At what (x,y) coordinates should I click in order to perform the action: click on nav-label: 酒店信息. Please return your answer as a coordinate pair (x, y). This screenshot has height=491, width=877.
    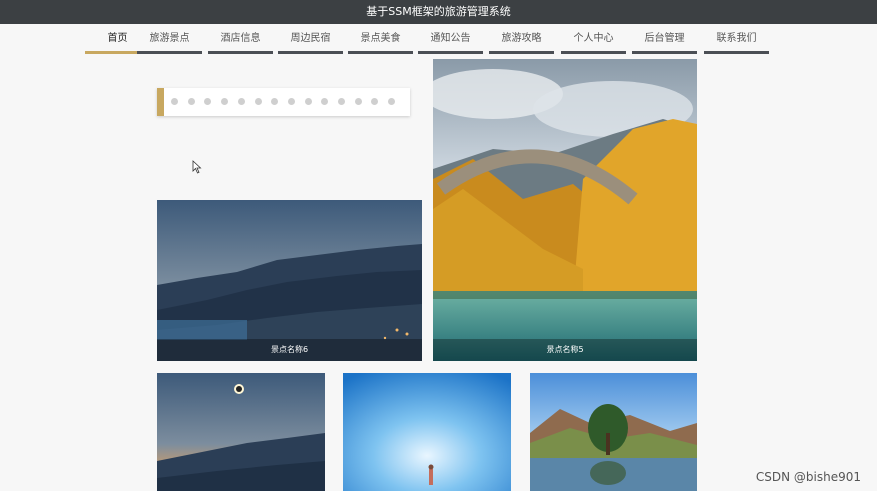
    Looking at the image, I should click on (240, 38).